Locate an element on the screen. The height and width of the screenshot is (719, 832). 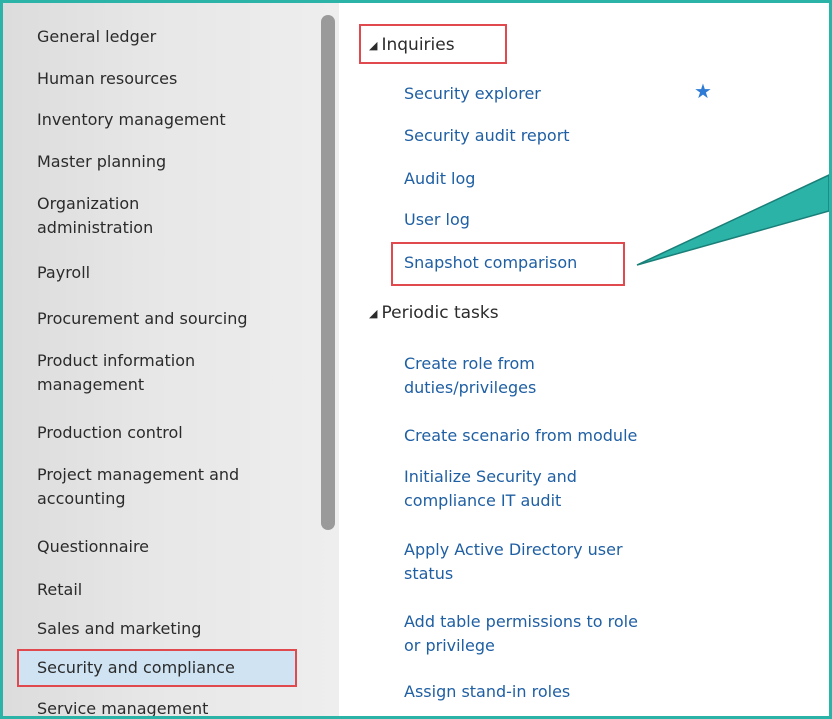
link-user-log: User log is located at coordinates (564, 220).